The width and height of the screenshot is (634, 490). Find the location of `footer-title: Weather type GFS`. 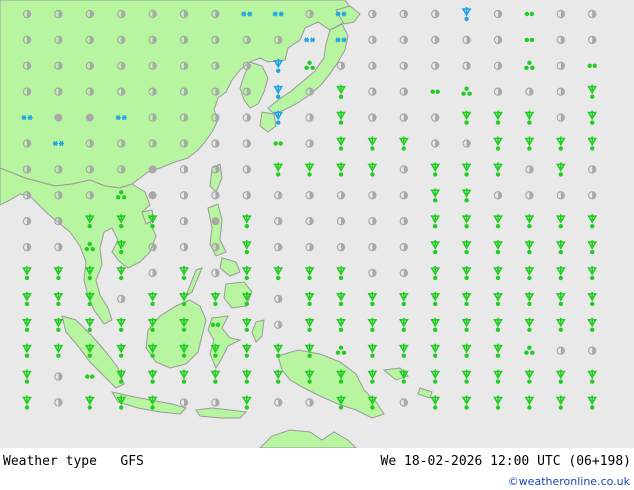

footer-title: Weather type GFS is located at coordinates (73, 461).